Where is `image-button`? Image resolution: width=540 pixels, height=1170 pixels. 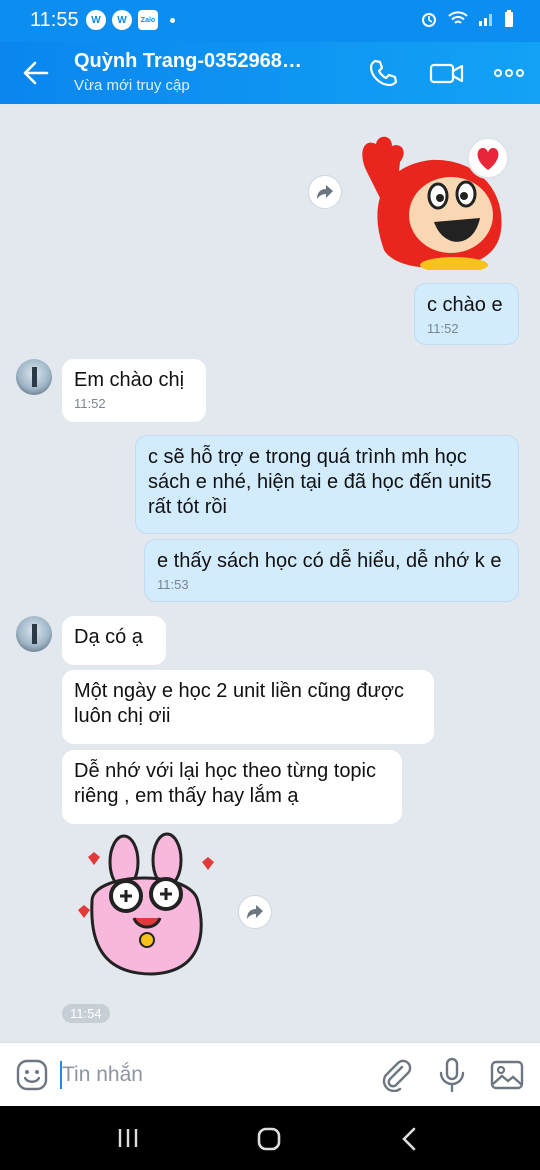 image-button is located at coordinates (507, 1077).